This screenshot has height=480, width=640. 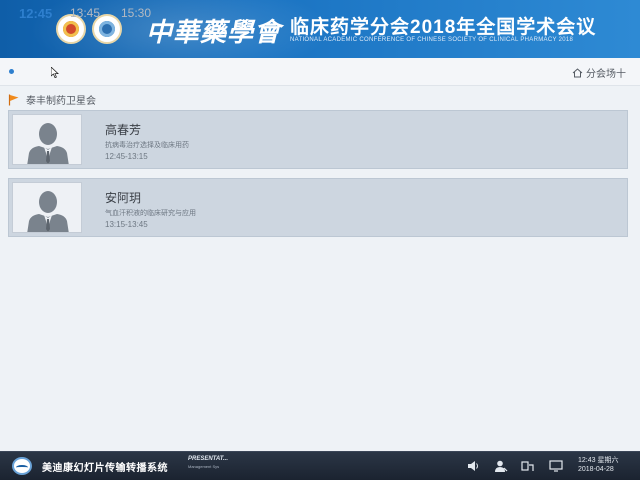 What do you see at coordinates (107, 29) in the screenshot?
I see `seal-inner` at bounding box center [107, 29].